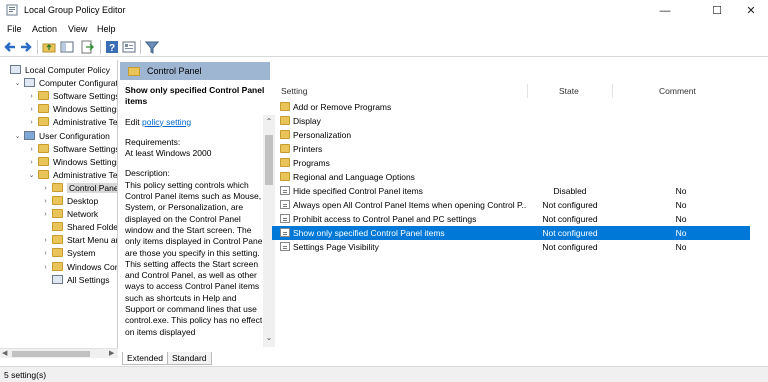 This screenshot has width=768, height=382. What do you see at coordinates (384, 374) in the screenshot?
I see `status-bar: 5 setting(s)` at bounding box center [384, 374].